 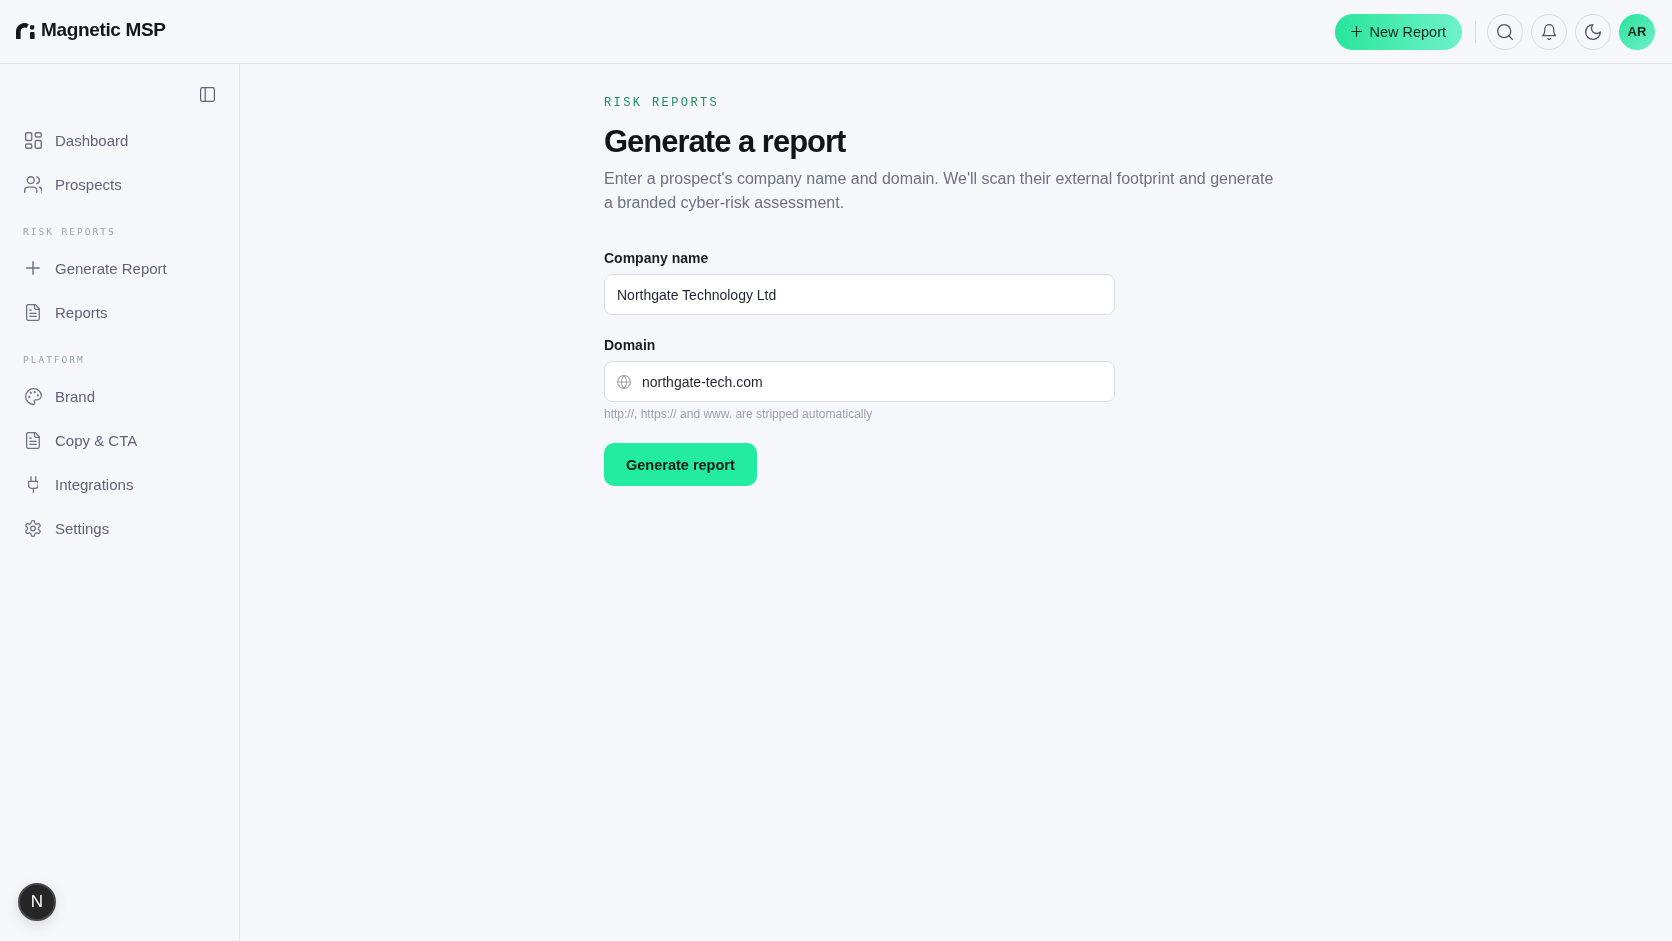 I want to click on field-label: Company name, so click(x=656, y=258).